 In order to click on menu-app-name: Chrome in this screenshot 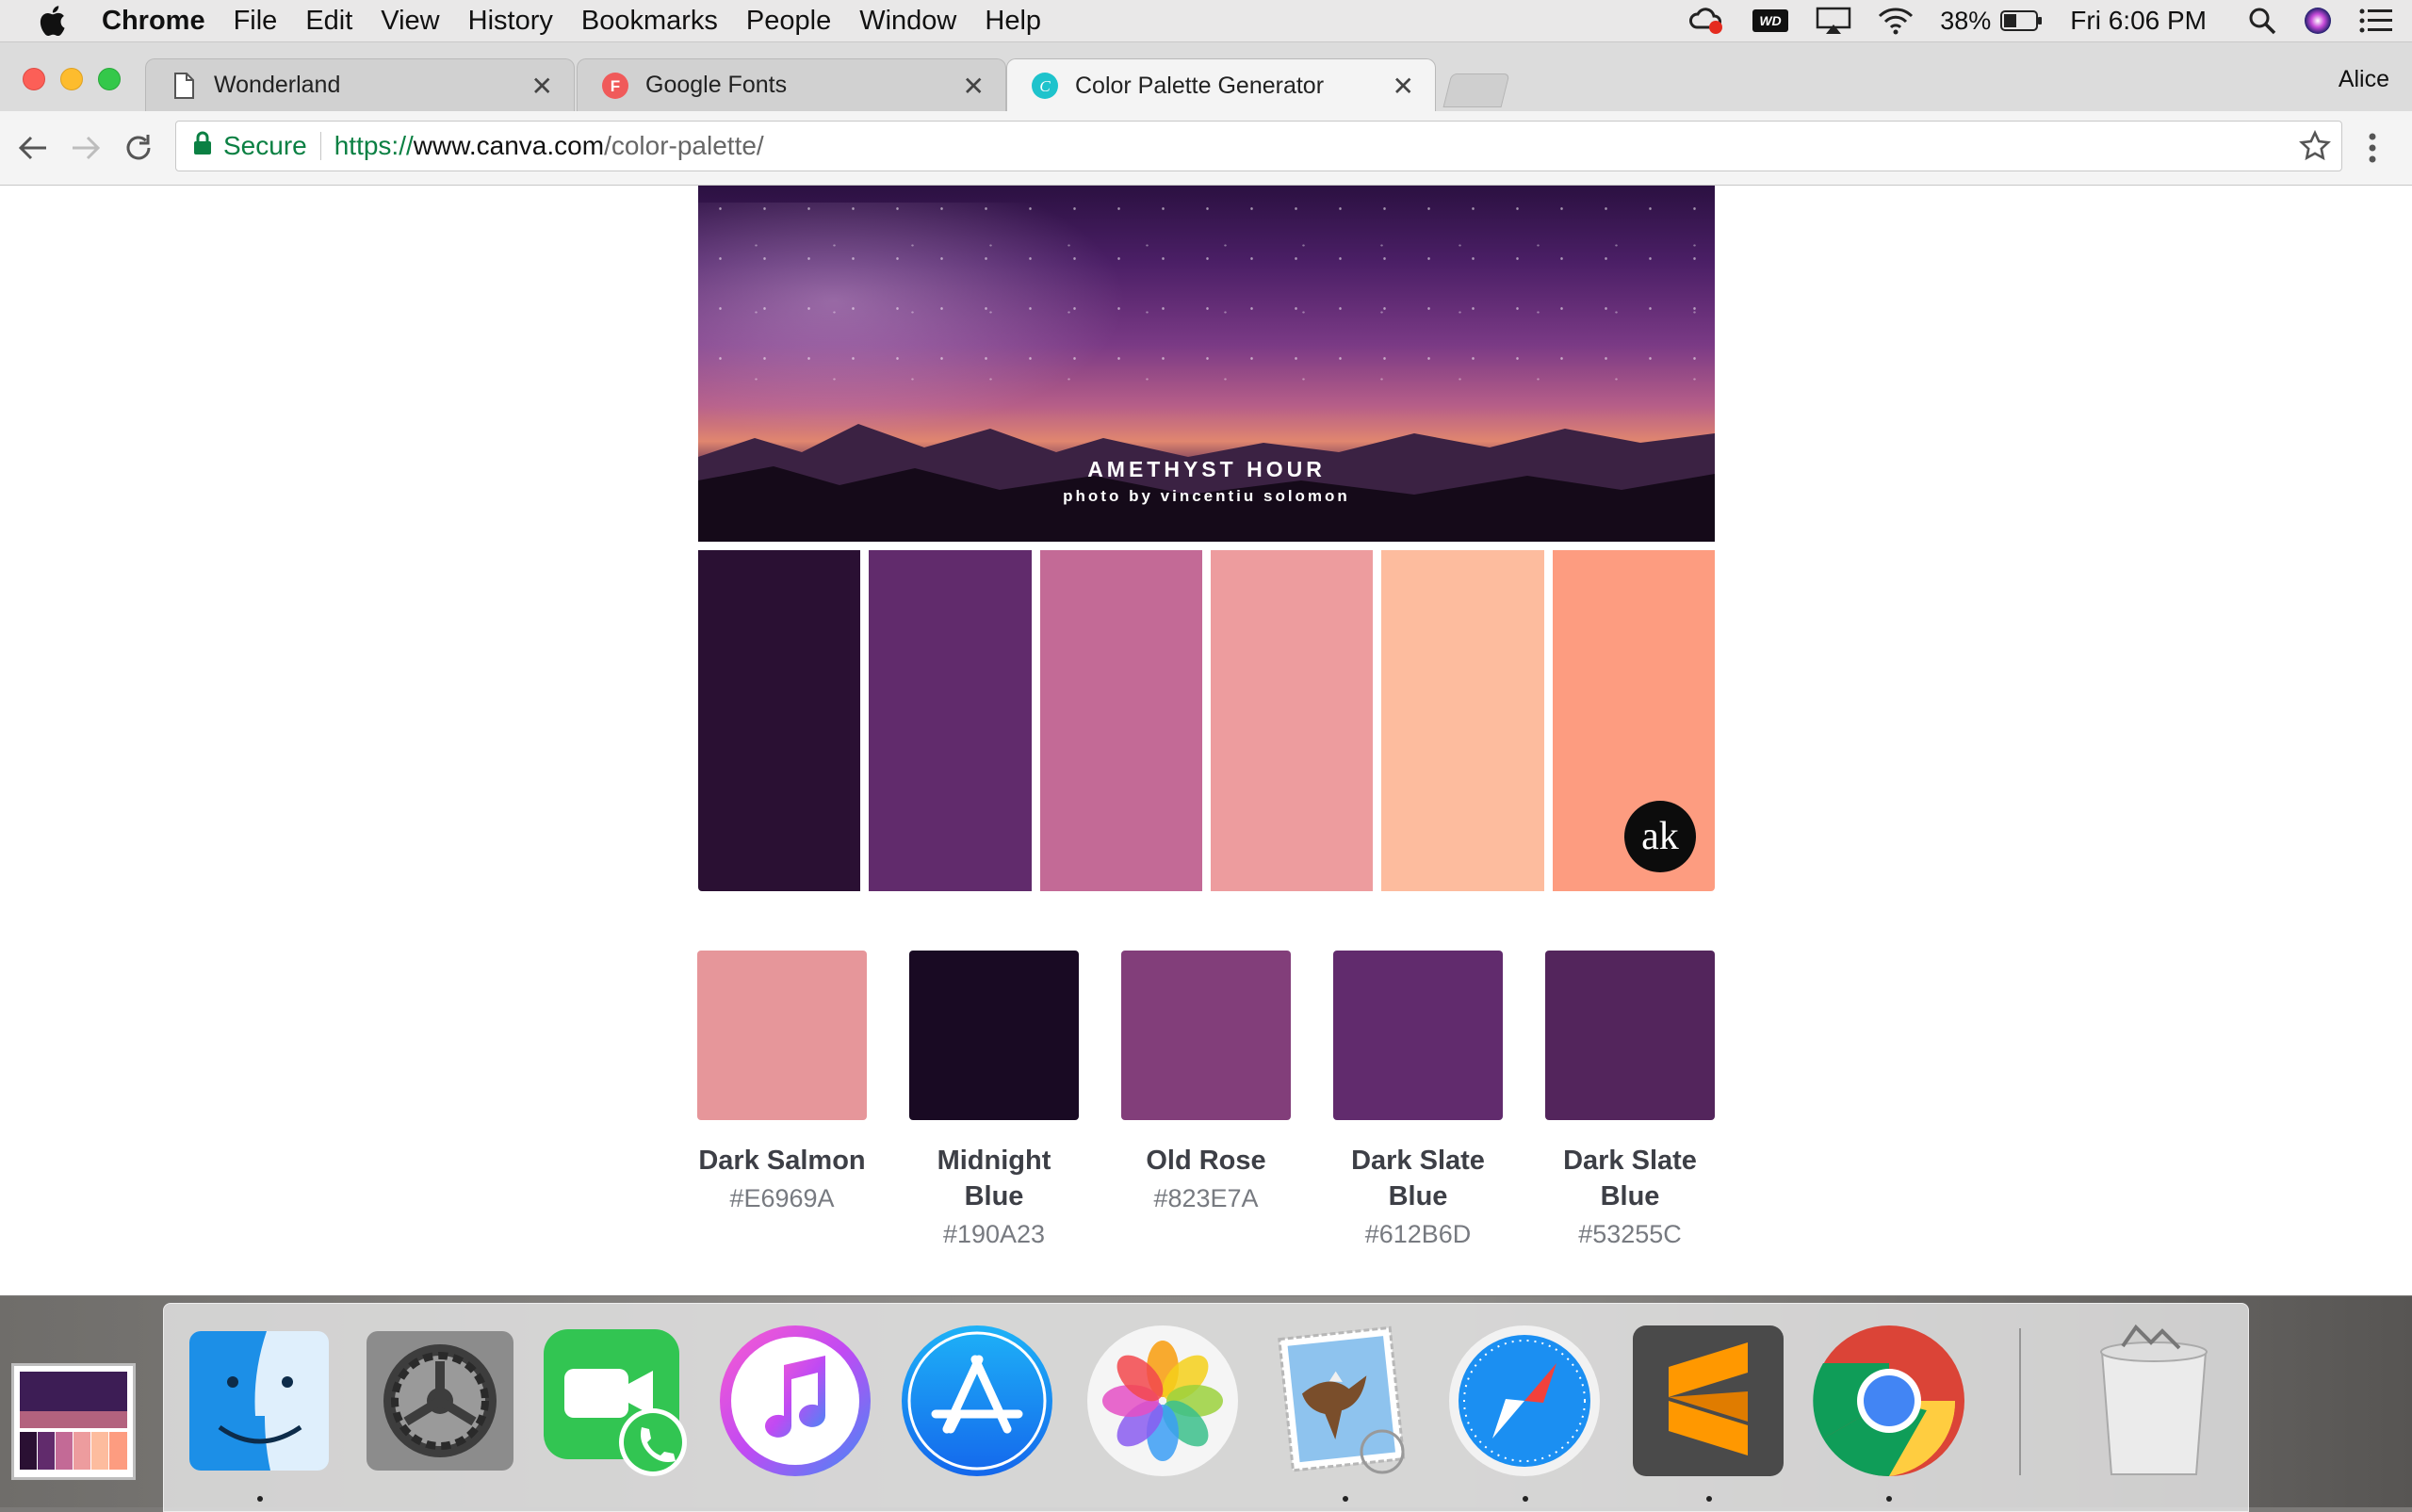, I will do `click(153, 21)`.